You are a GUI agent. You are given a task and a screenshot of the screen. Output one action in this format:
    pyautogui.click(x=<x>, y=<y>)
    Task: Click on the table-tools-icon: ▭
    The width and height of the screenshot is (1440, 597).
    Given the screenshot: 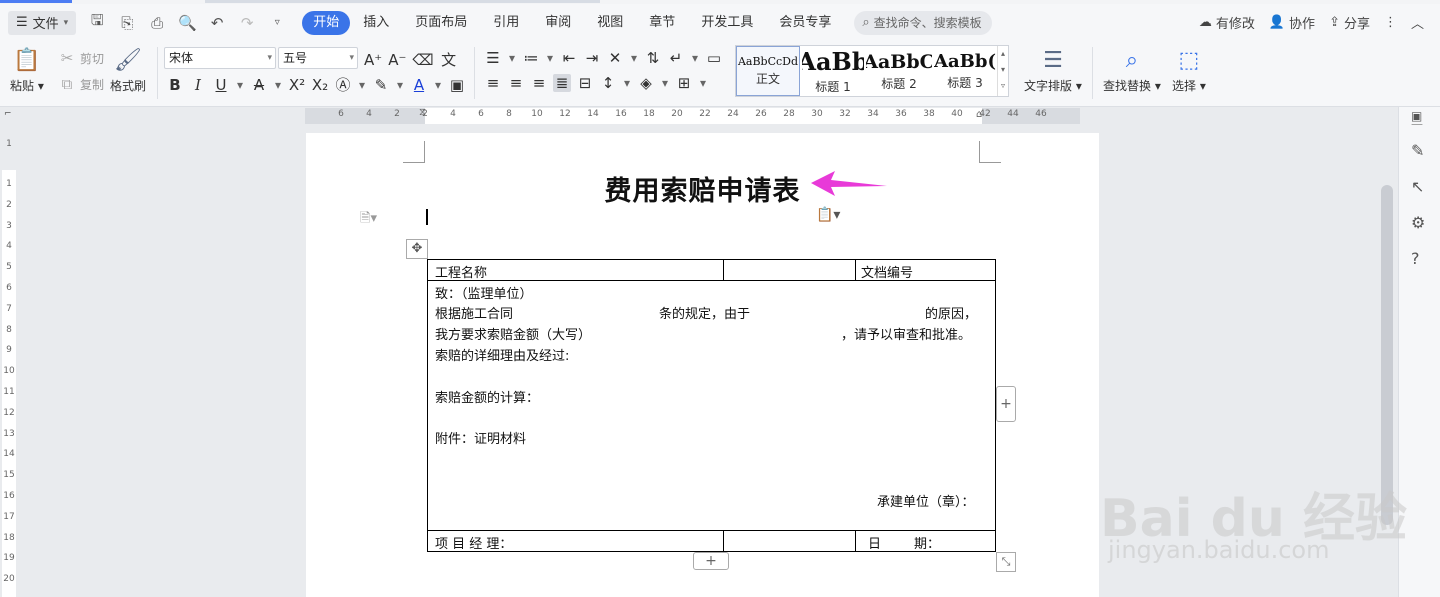 What is the action you would take?
    pyautogui.click(x=714, y=58)
    